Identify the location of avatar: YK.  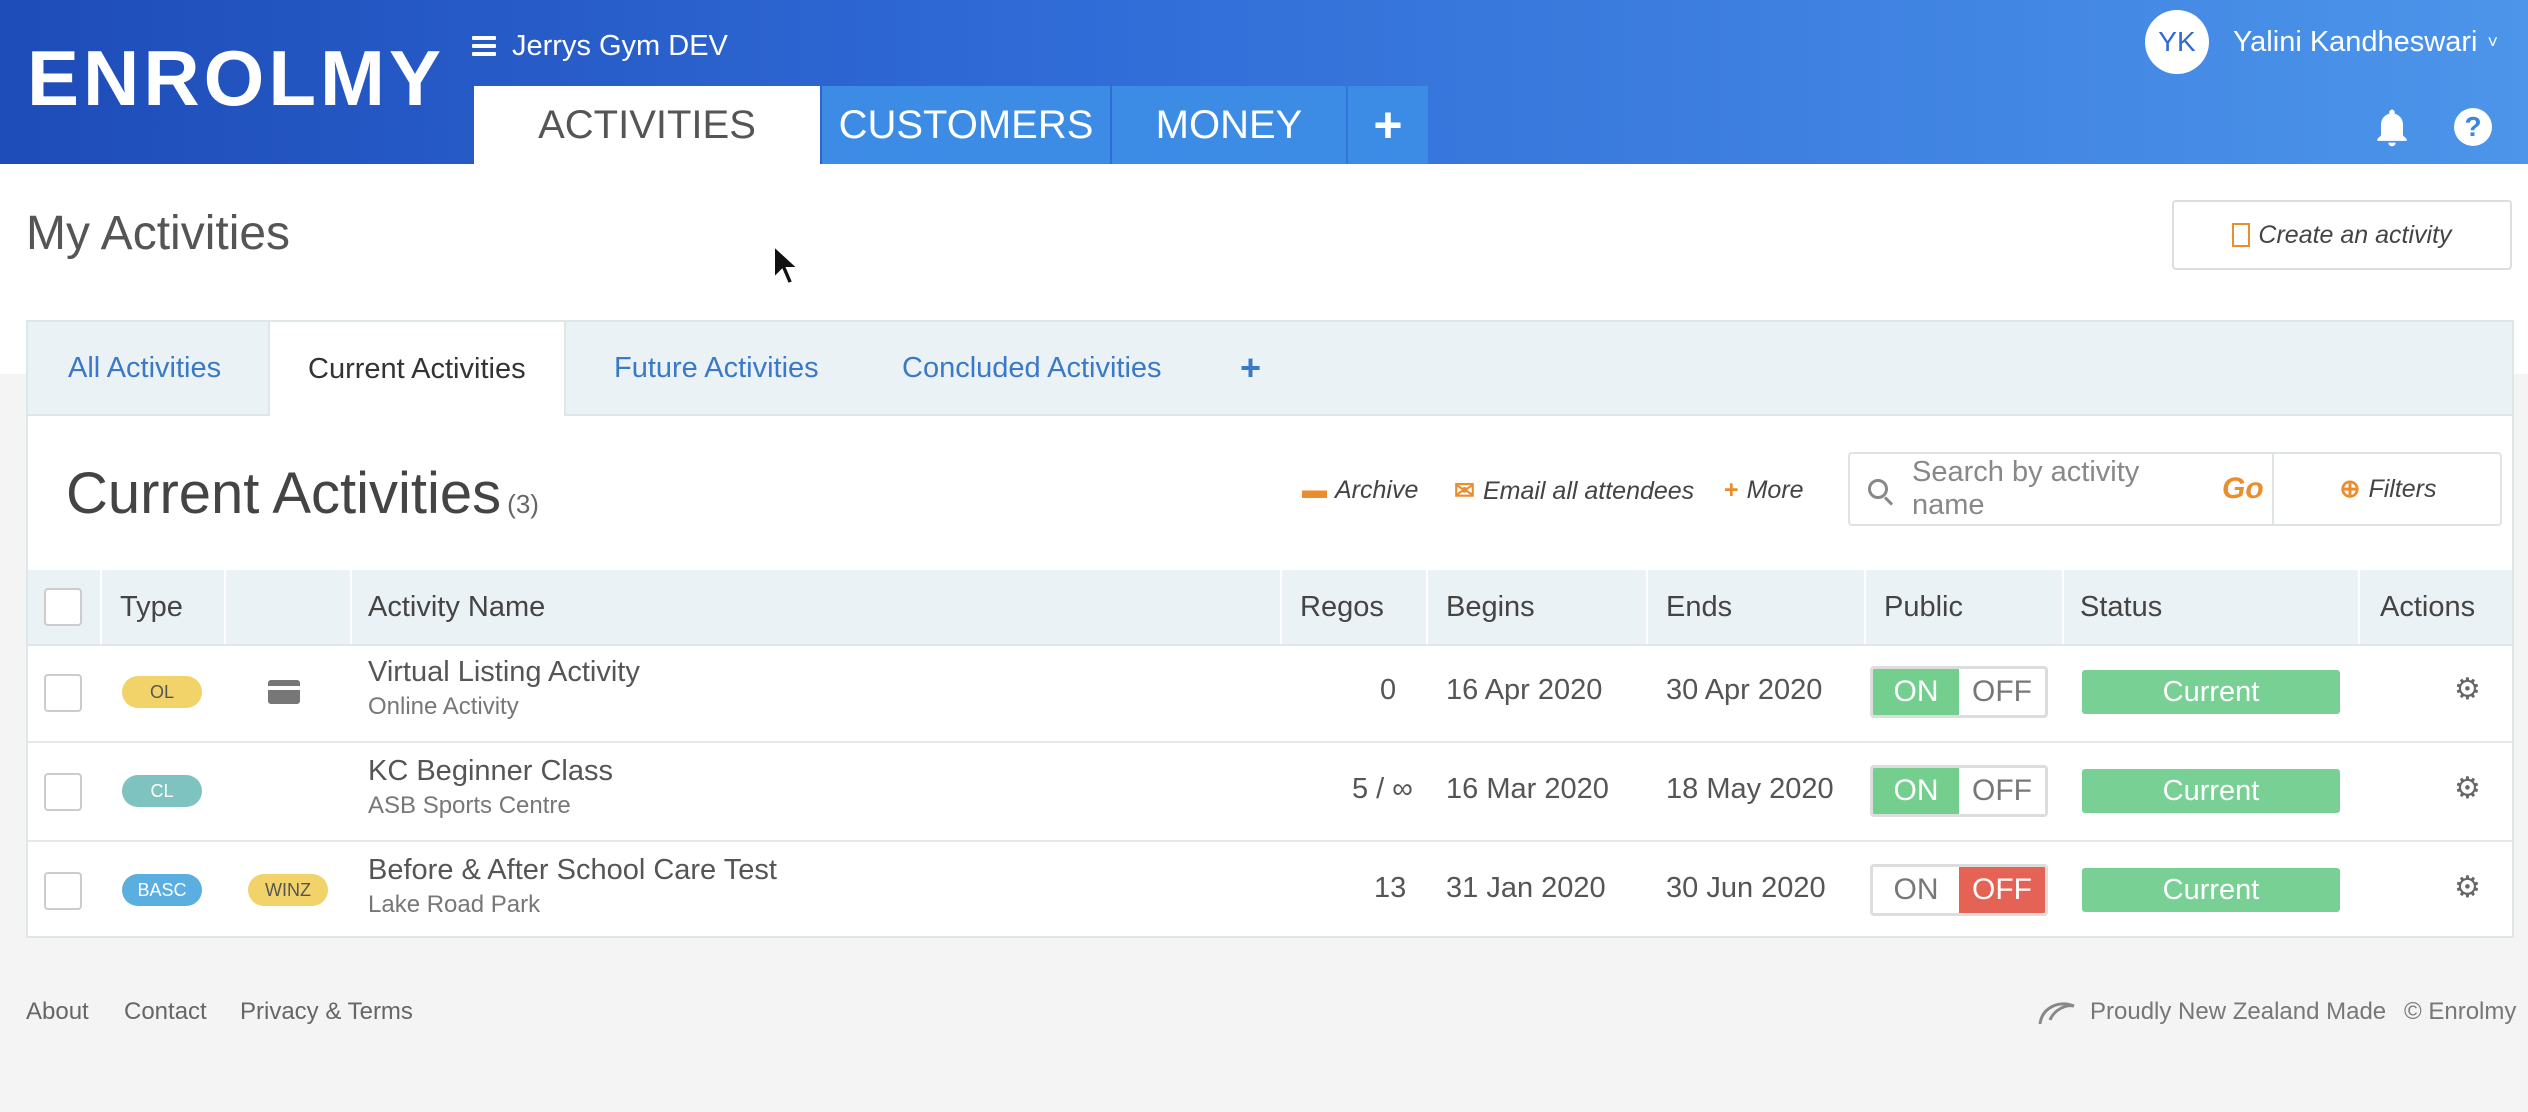
(2176, 42).